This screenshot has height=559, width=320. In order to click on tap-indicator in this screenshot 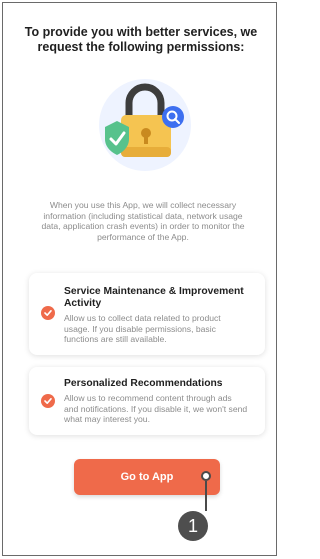, I will do `click(206, 476)`.